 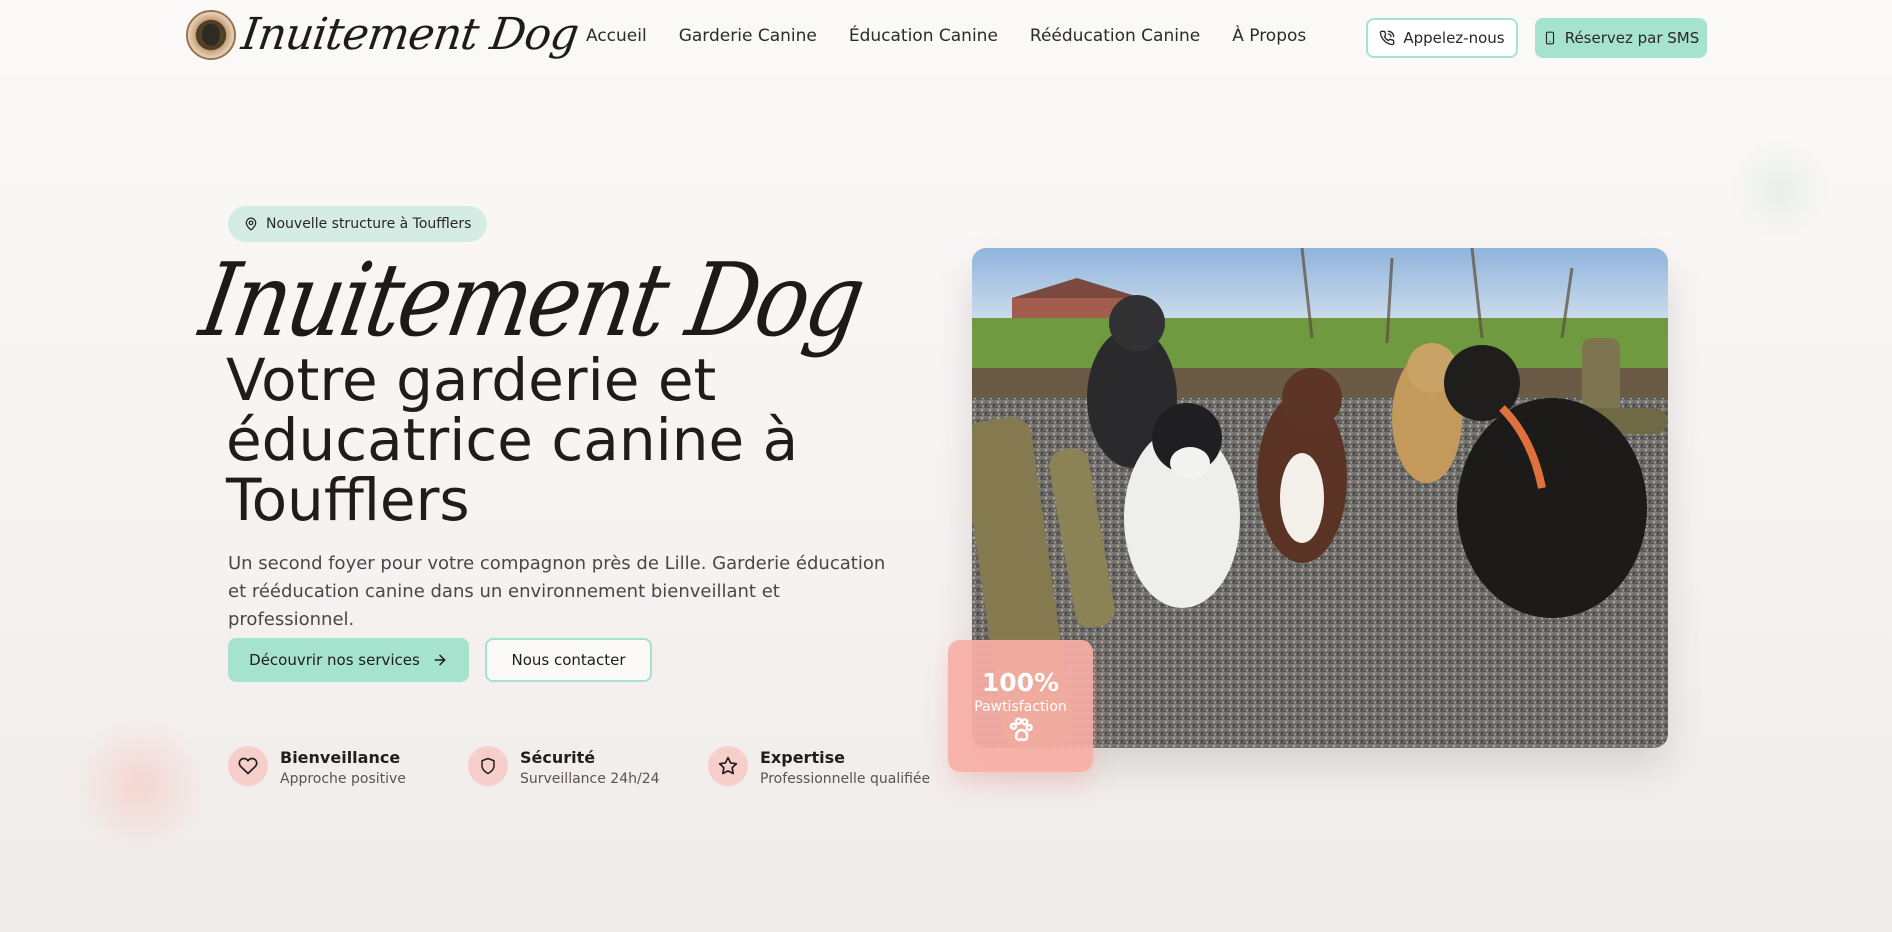 What do you see at coordinates (845, 779) in the screenshot?
I see `feature-subtitle: Professionnelle qualifiée` at bounding box center [845, 779].